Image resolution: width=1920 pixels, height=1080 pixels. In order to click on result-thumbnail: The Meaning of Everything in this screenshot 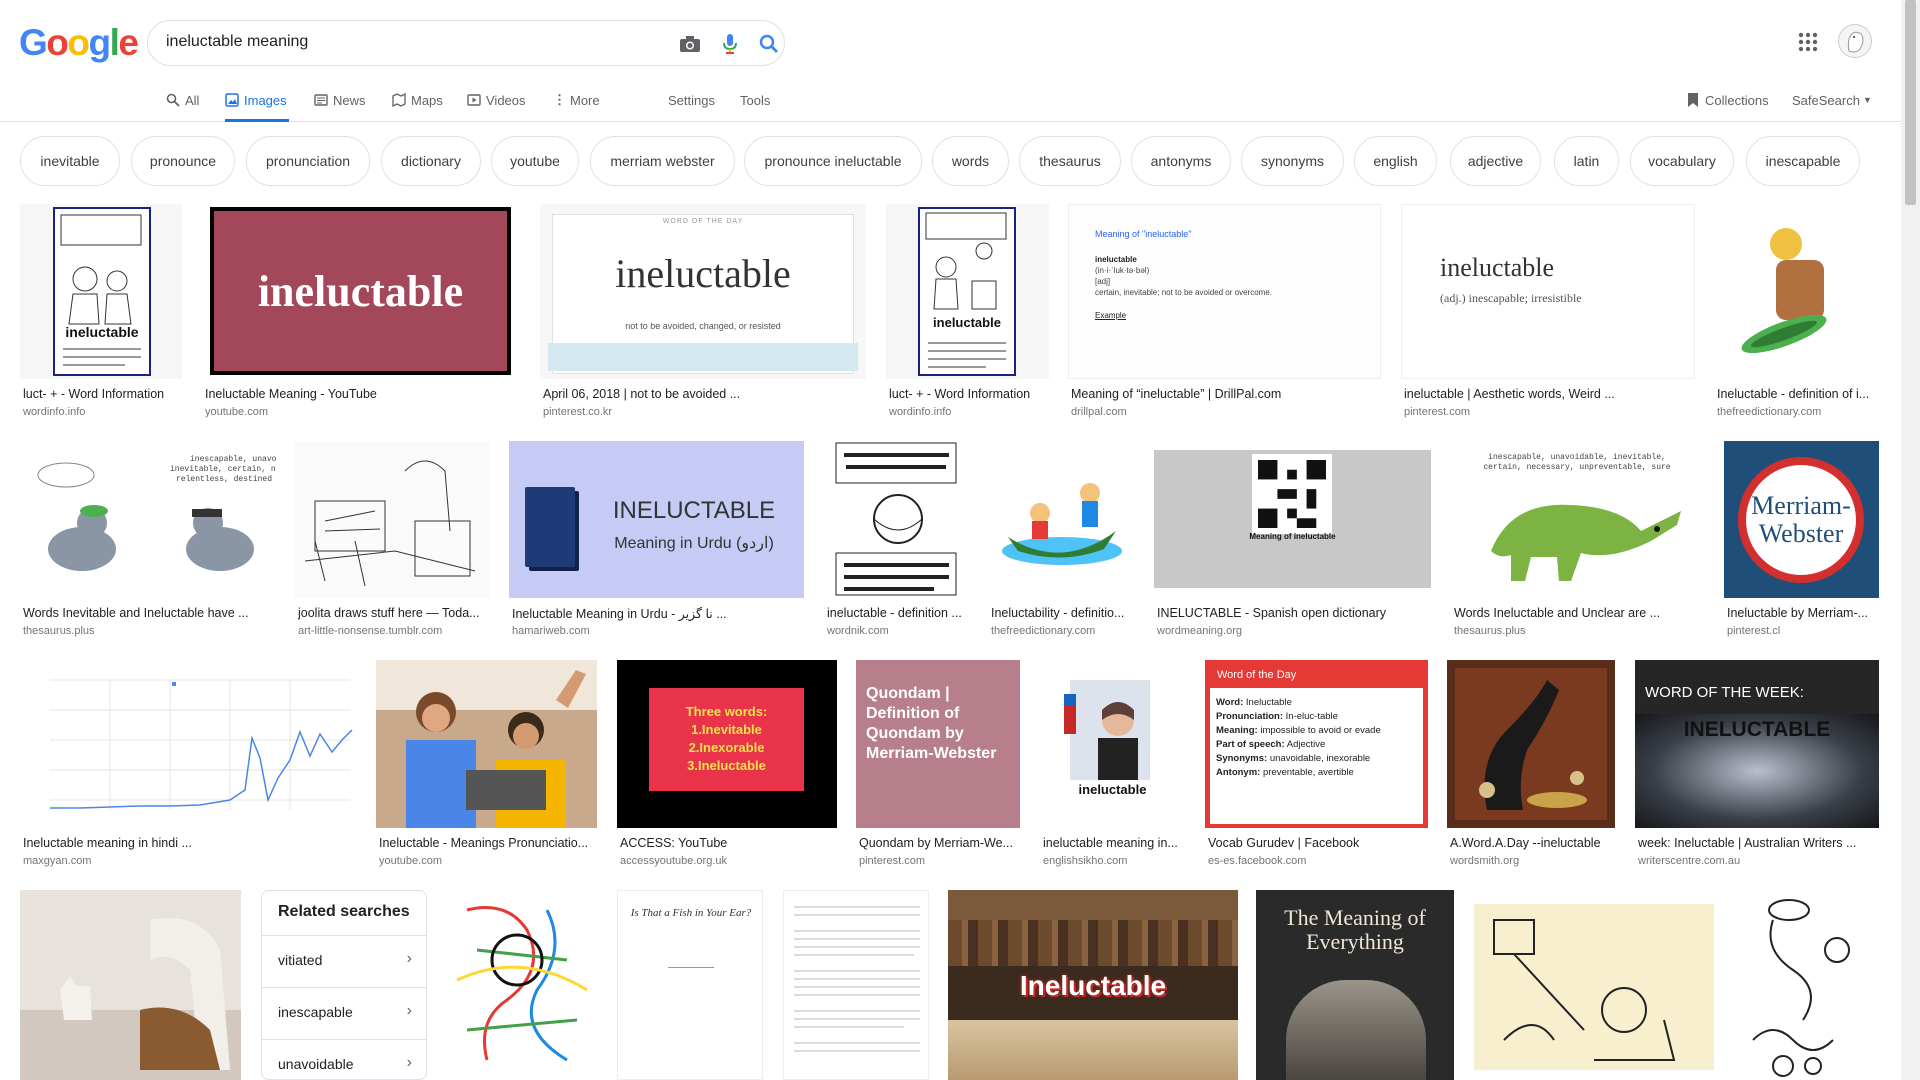, I will do `click(1355, 985)`.